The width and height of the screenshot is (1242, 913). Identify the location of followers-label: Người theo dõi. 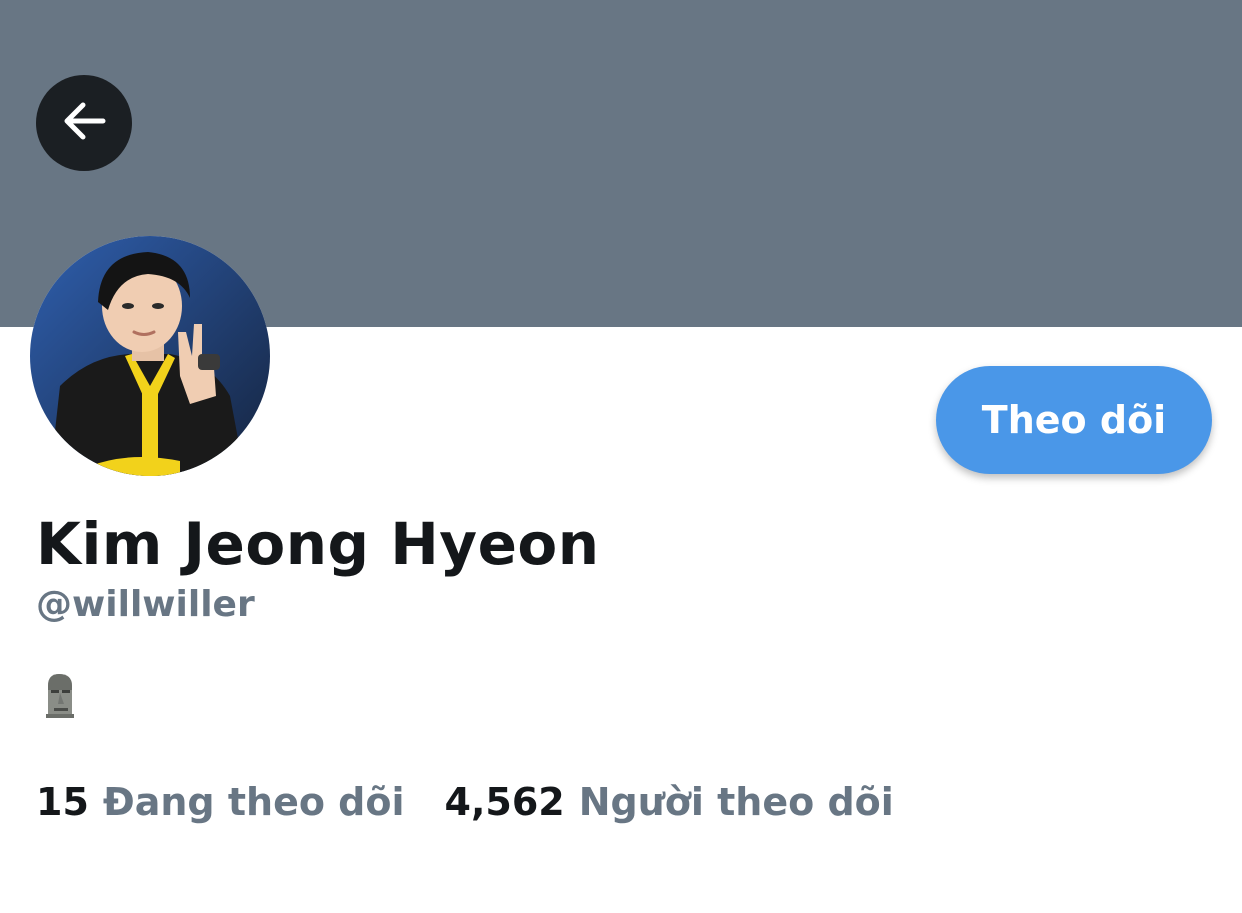
(736, 802).